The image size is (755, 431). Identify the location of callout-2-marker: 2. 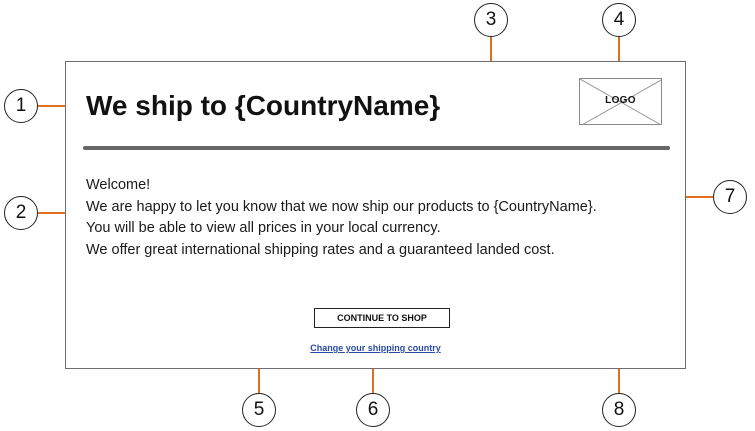
(21, 213).